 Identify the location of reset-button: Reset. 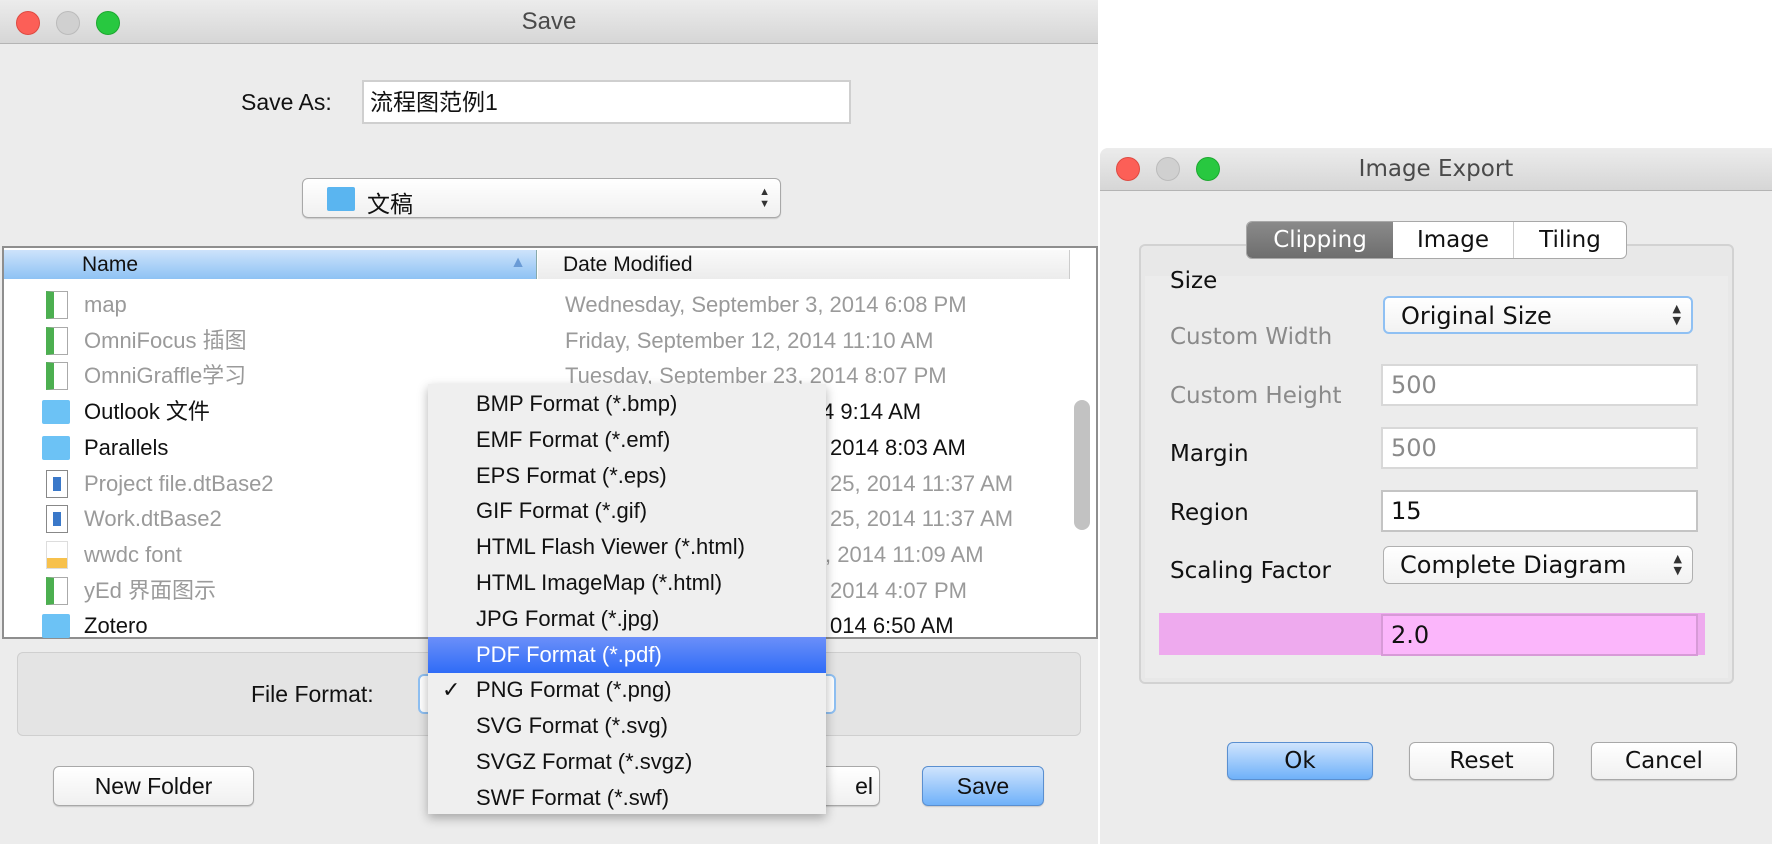
(1481, 761).